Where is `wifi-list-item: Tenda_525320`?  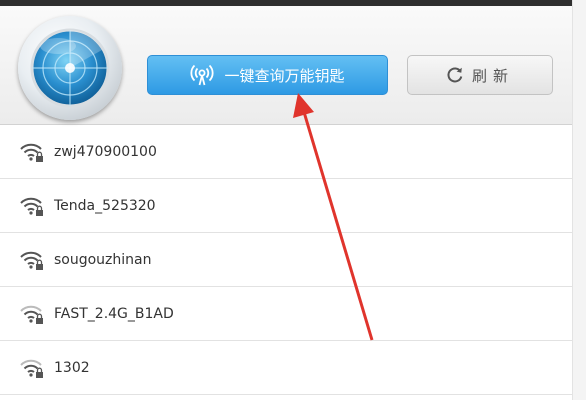
wifi-list-item: Tenda_525320 is located at coordinates (286, 206).